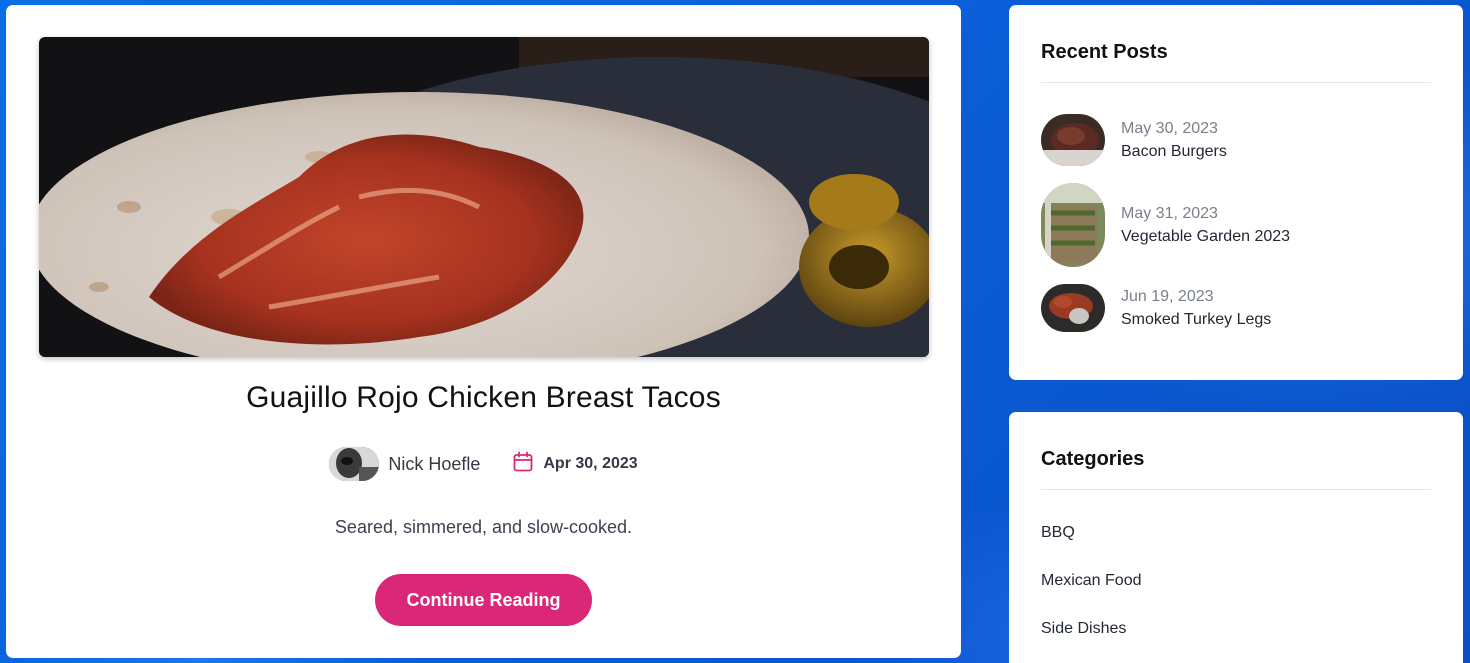  Describe the element at coordinates (1196, 308) in the screenshot. I see `recent-post-meta: Jun 19, 2023 Smoked Turkey Legs` at that location.